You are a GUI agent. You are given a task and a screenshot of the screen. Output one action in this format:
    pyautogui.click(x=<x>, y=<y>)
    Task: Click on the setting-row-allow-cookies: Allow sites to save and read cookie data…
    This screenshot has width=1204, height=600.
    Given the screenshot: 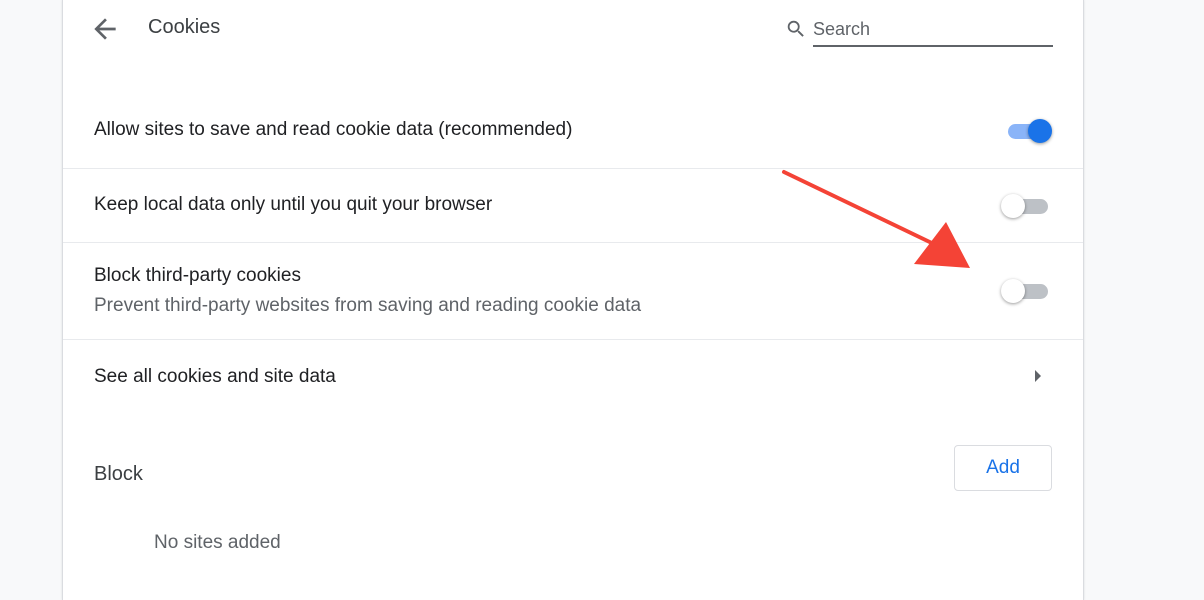 What is the action you would take?
    pyautogui.click(x=573, y=130)
    